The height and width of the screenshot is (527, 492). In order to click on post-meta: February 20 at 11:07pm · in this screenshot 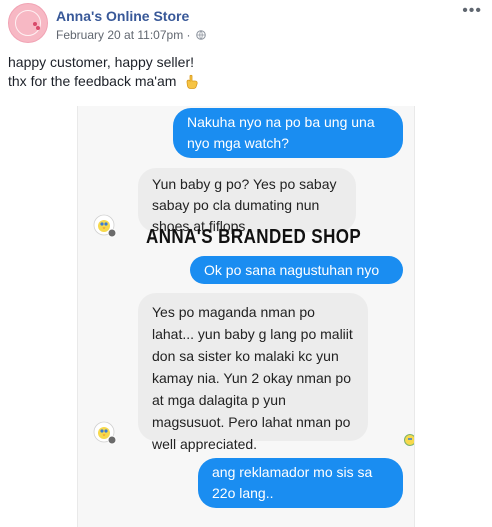, I will do `click(131, 35)`.